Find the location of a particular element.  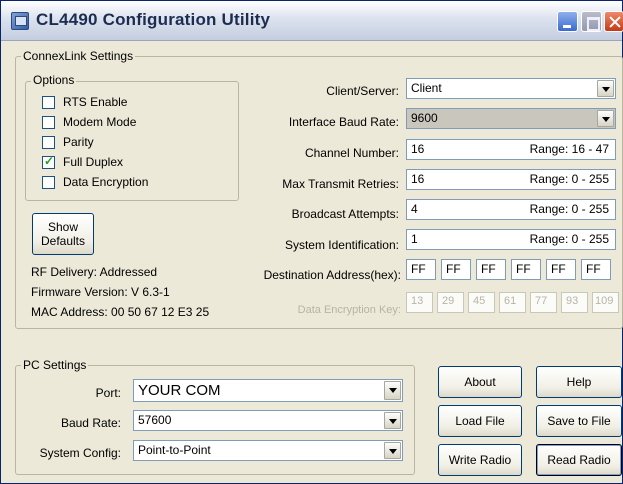

rf-delivery-text: RF Delivery: Addressed is located at coordinates (94, 272).